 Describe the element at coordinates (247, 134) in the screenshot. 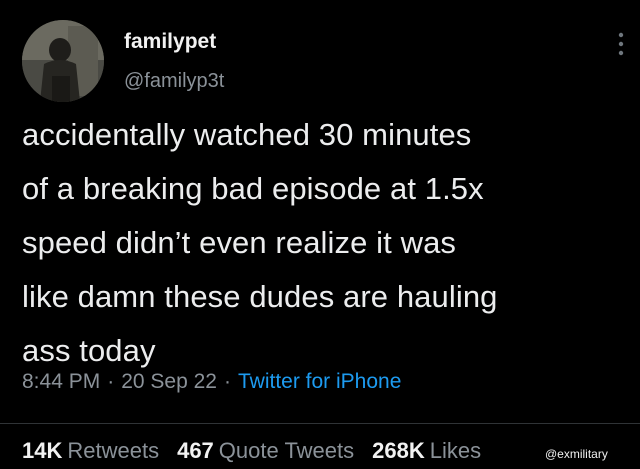

I see `tweet-text-line: accidentally watched 30 minutes` at that location.